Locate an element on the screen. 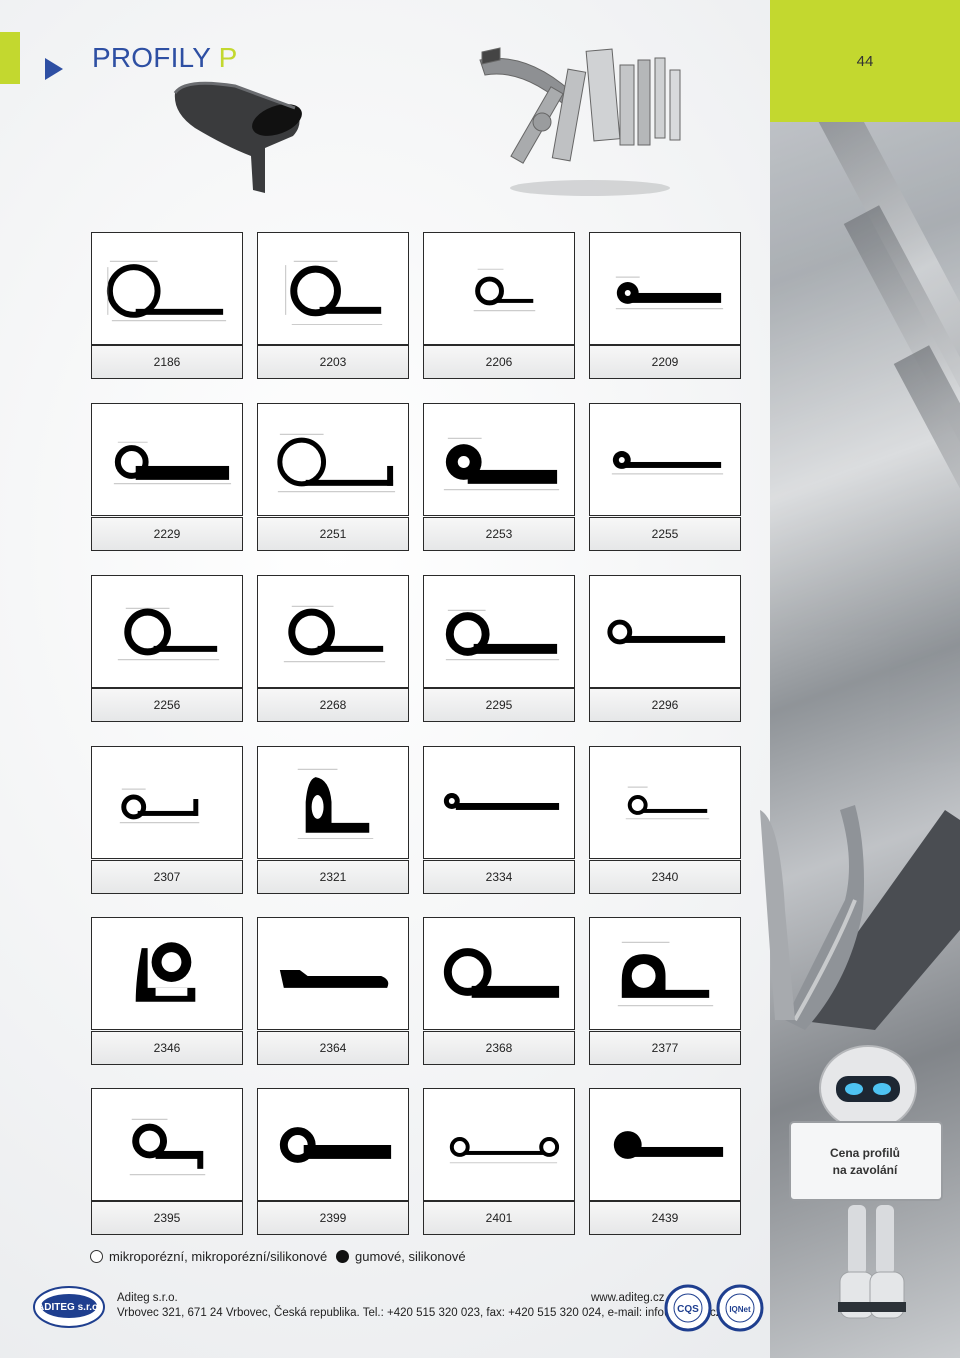  profile-code-2268: 2268 is located at coordinates (333, 705).